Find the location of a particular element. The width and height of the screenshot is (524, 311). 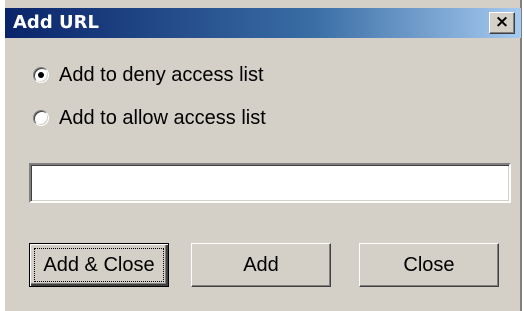

close-icon: × is located at coordinates (502, 22).